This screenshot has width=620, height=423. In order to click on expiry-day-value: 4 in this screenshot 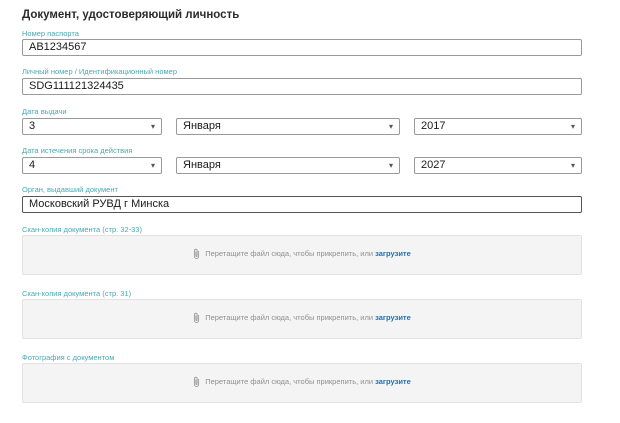, I will do `click(32, 165)`.